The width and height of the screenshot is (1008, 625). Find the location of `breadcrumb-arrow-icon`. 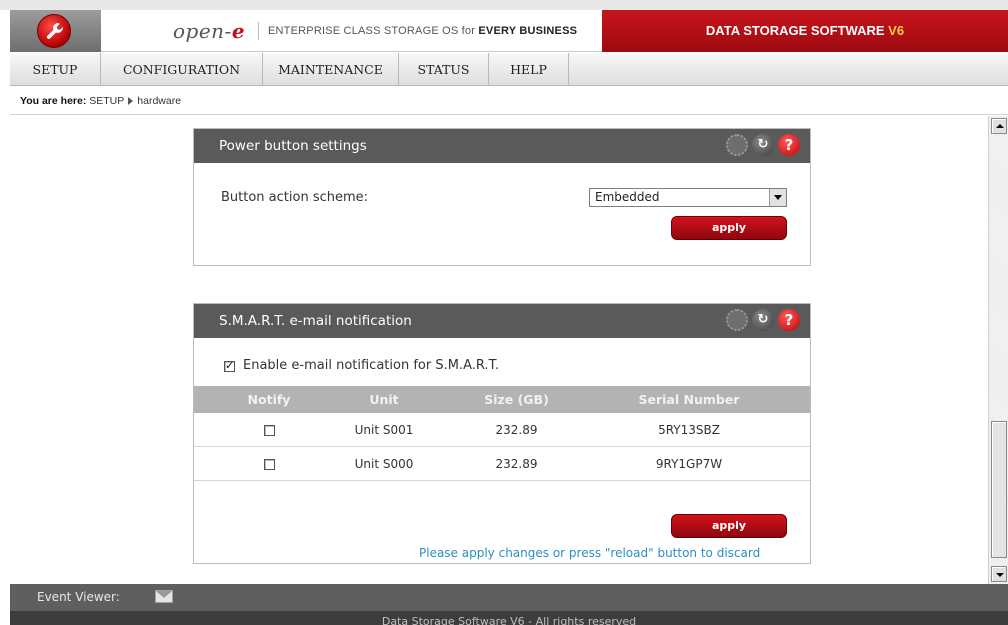

breadcrumb-arrow-icon is located at coordinates (131, 101).